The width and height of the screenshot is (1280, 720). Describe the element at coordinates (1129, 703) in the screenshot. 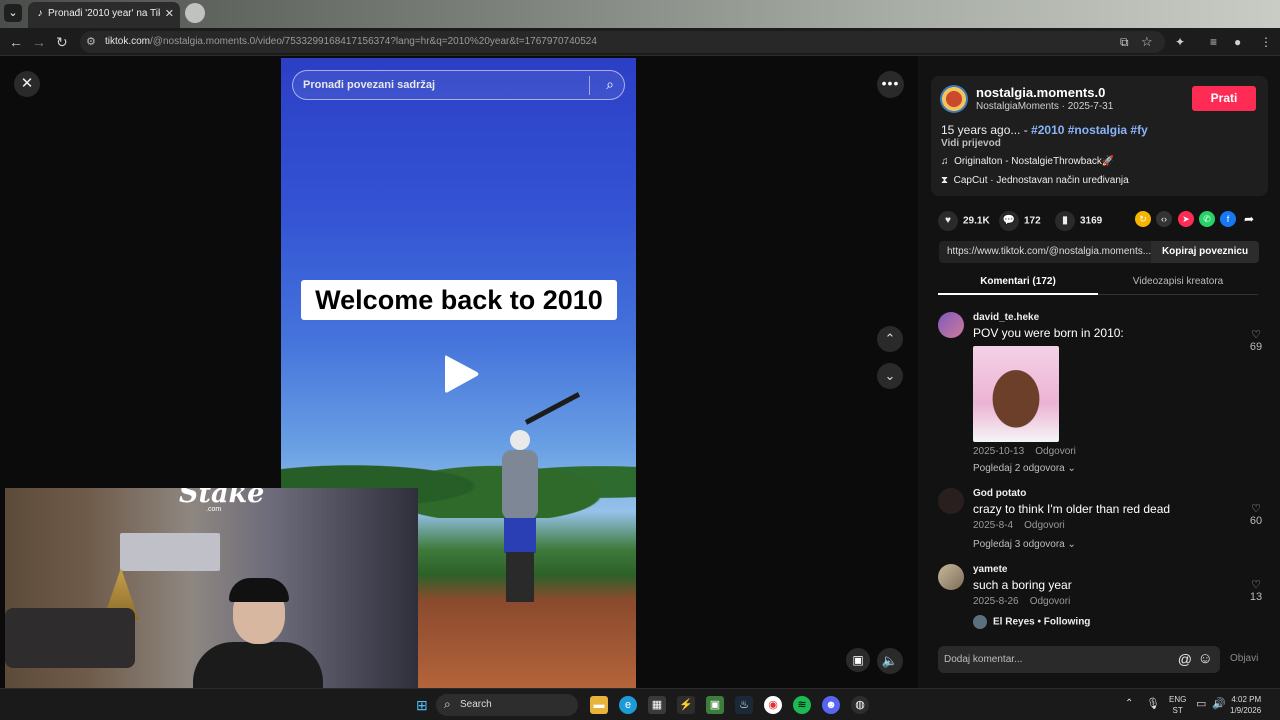

I see `tray-overflow-icon: ⌃` at that location.